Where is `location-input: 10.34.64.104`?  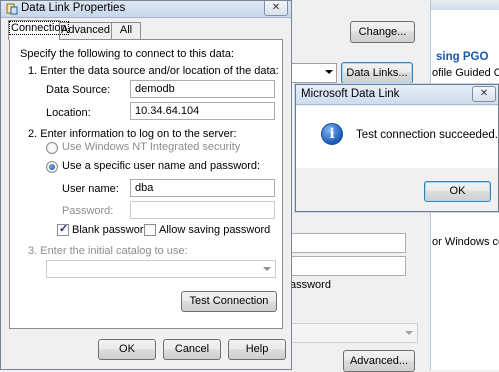
location-input: 10.34.64.104 is located at coordinates (202, 111).